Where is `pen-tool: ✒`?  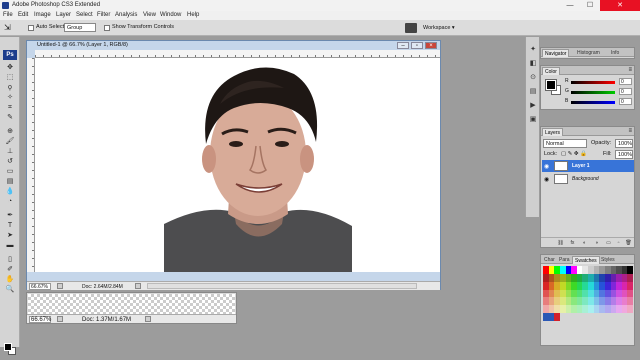 pen-tool: ✒ is located at coordinates (10, 215).